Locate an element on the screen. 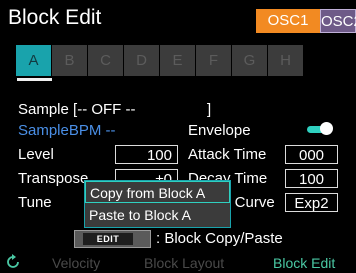  tab-block-f: F is located at coordinates (214, 60).